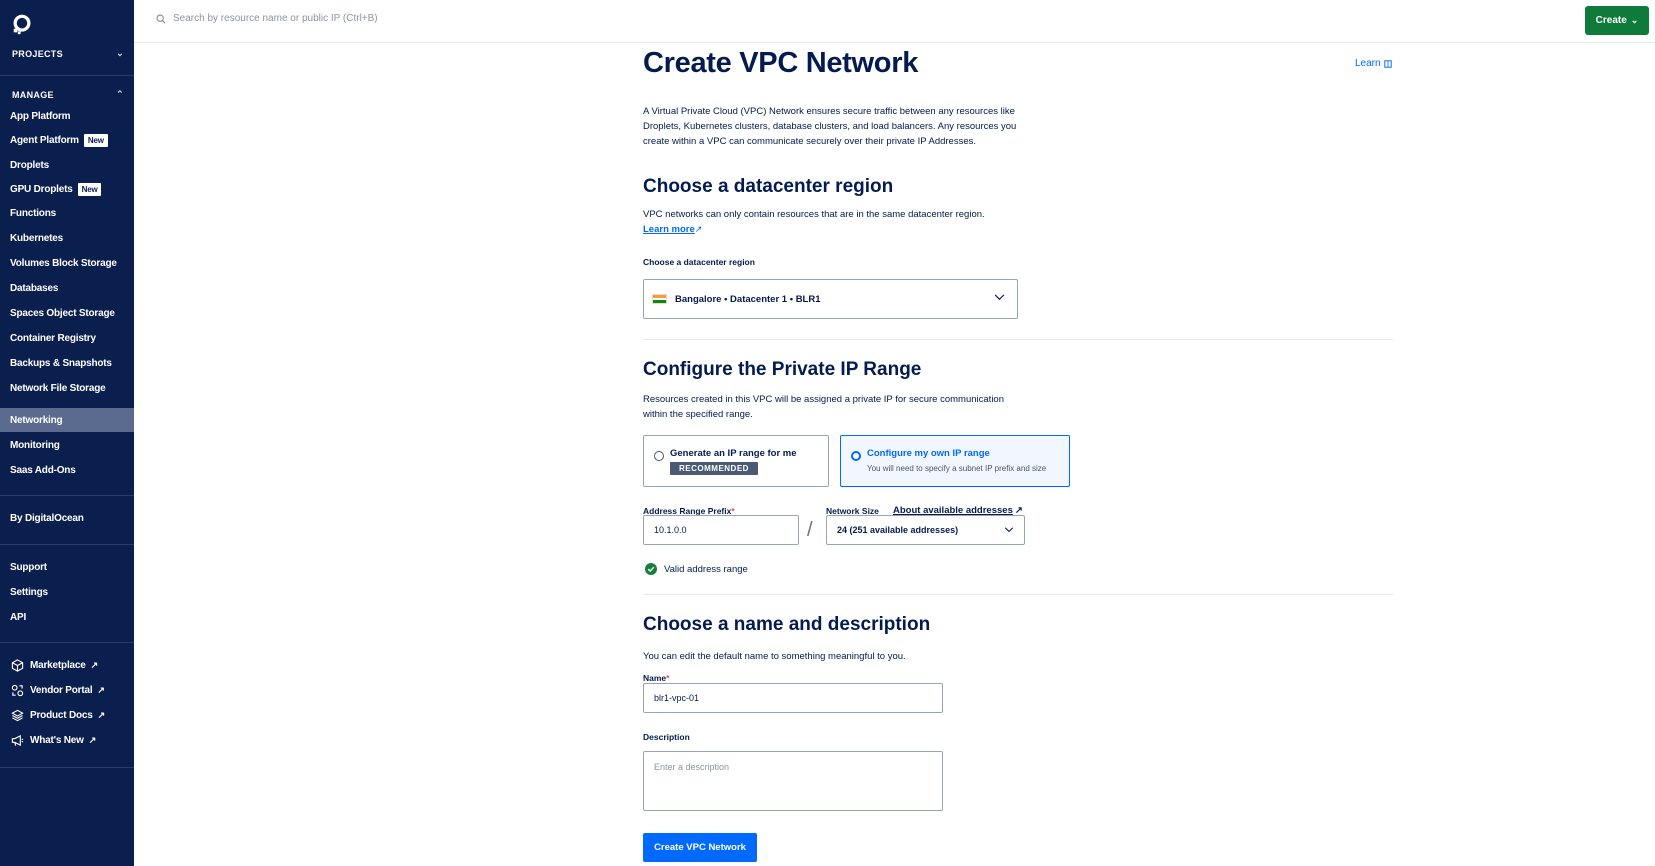 Image resolution: width=1655 pixels, height=866 pixels. Describe the element at coordinates (37, 238) in the screenshot. I see `sidebar-item-label: Kubernetes` at that location.